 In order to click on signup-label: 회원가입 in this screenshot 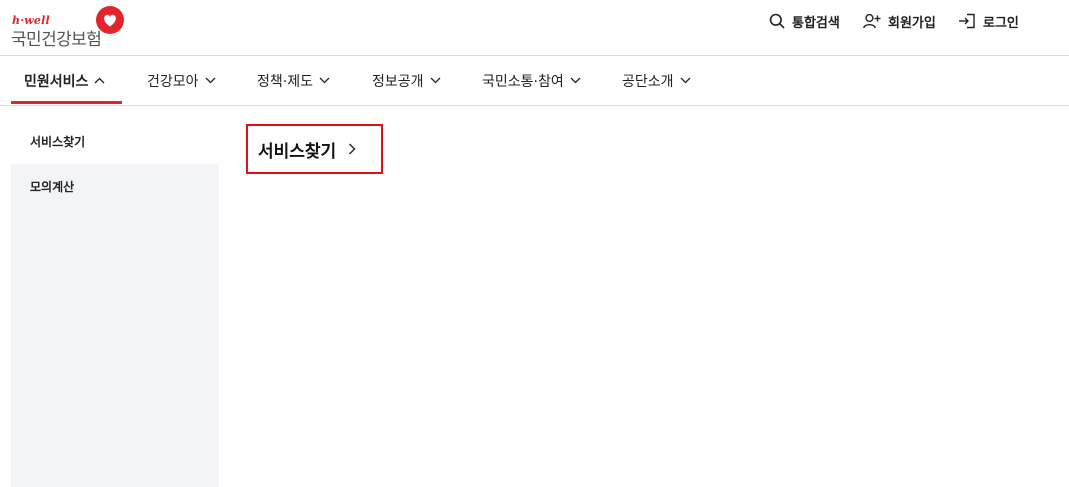, I will do `click(912, 23)`.